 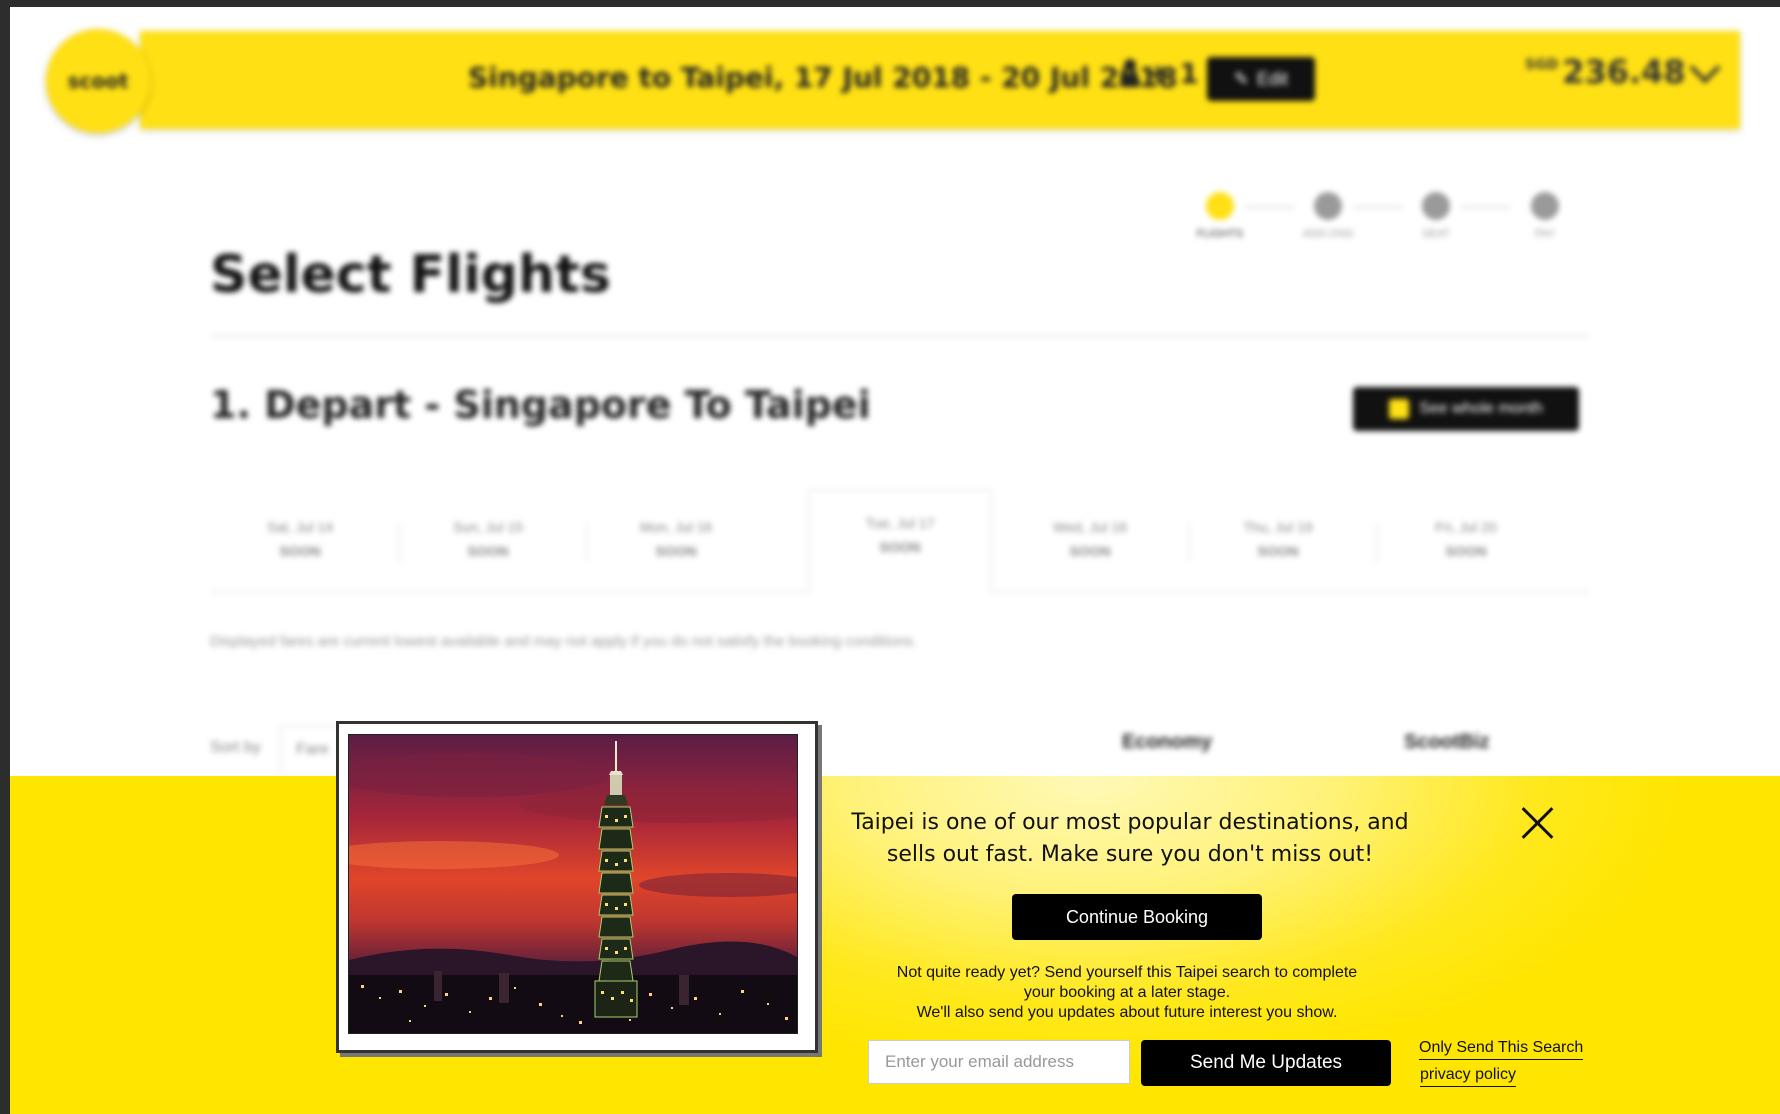 What do you see at coordinates (488, 542) in the screenshot?
I see `date-tab: Sun, Jul 15 SOON` at bounding box center [488, 542].